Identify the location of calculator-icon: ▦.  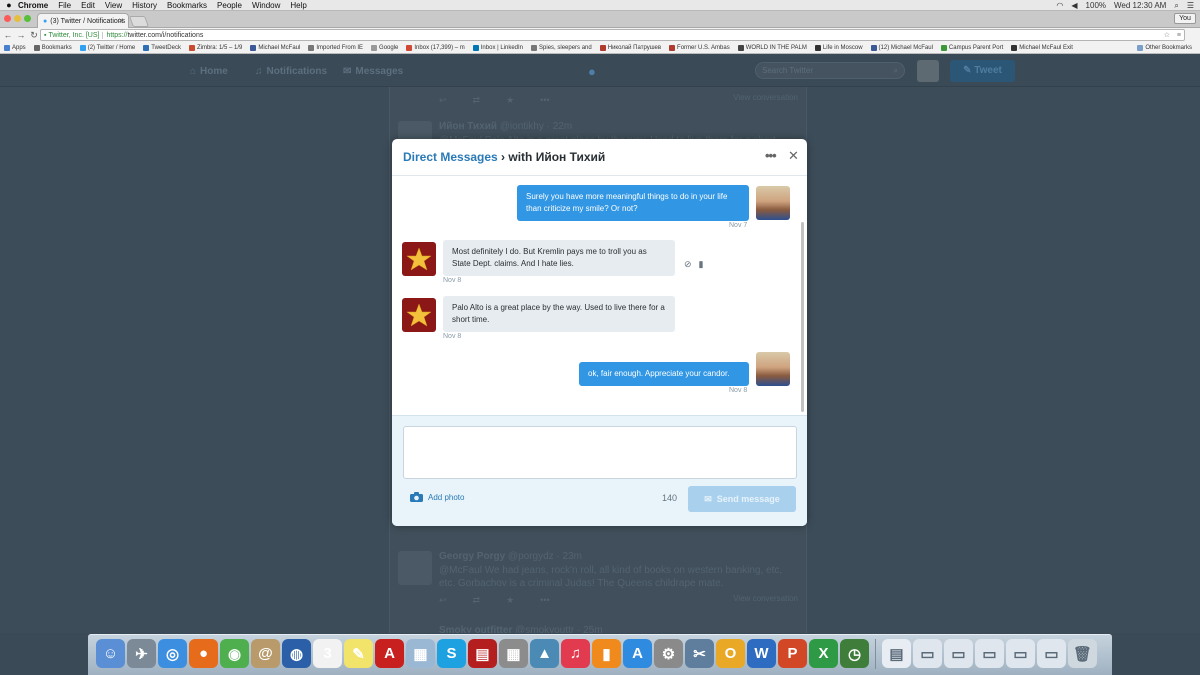
(513, 653).